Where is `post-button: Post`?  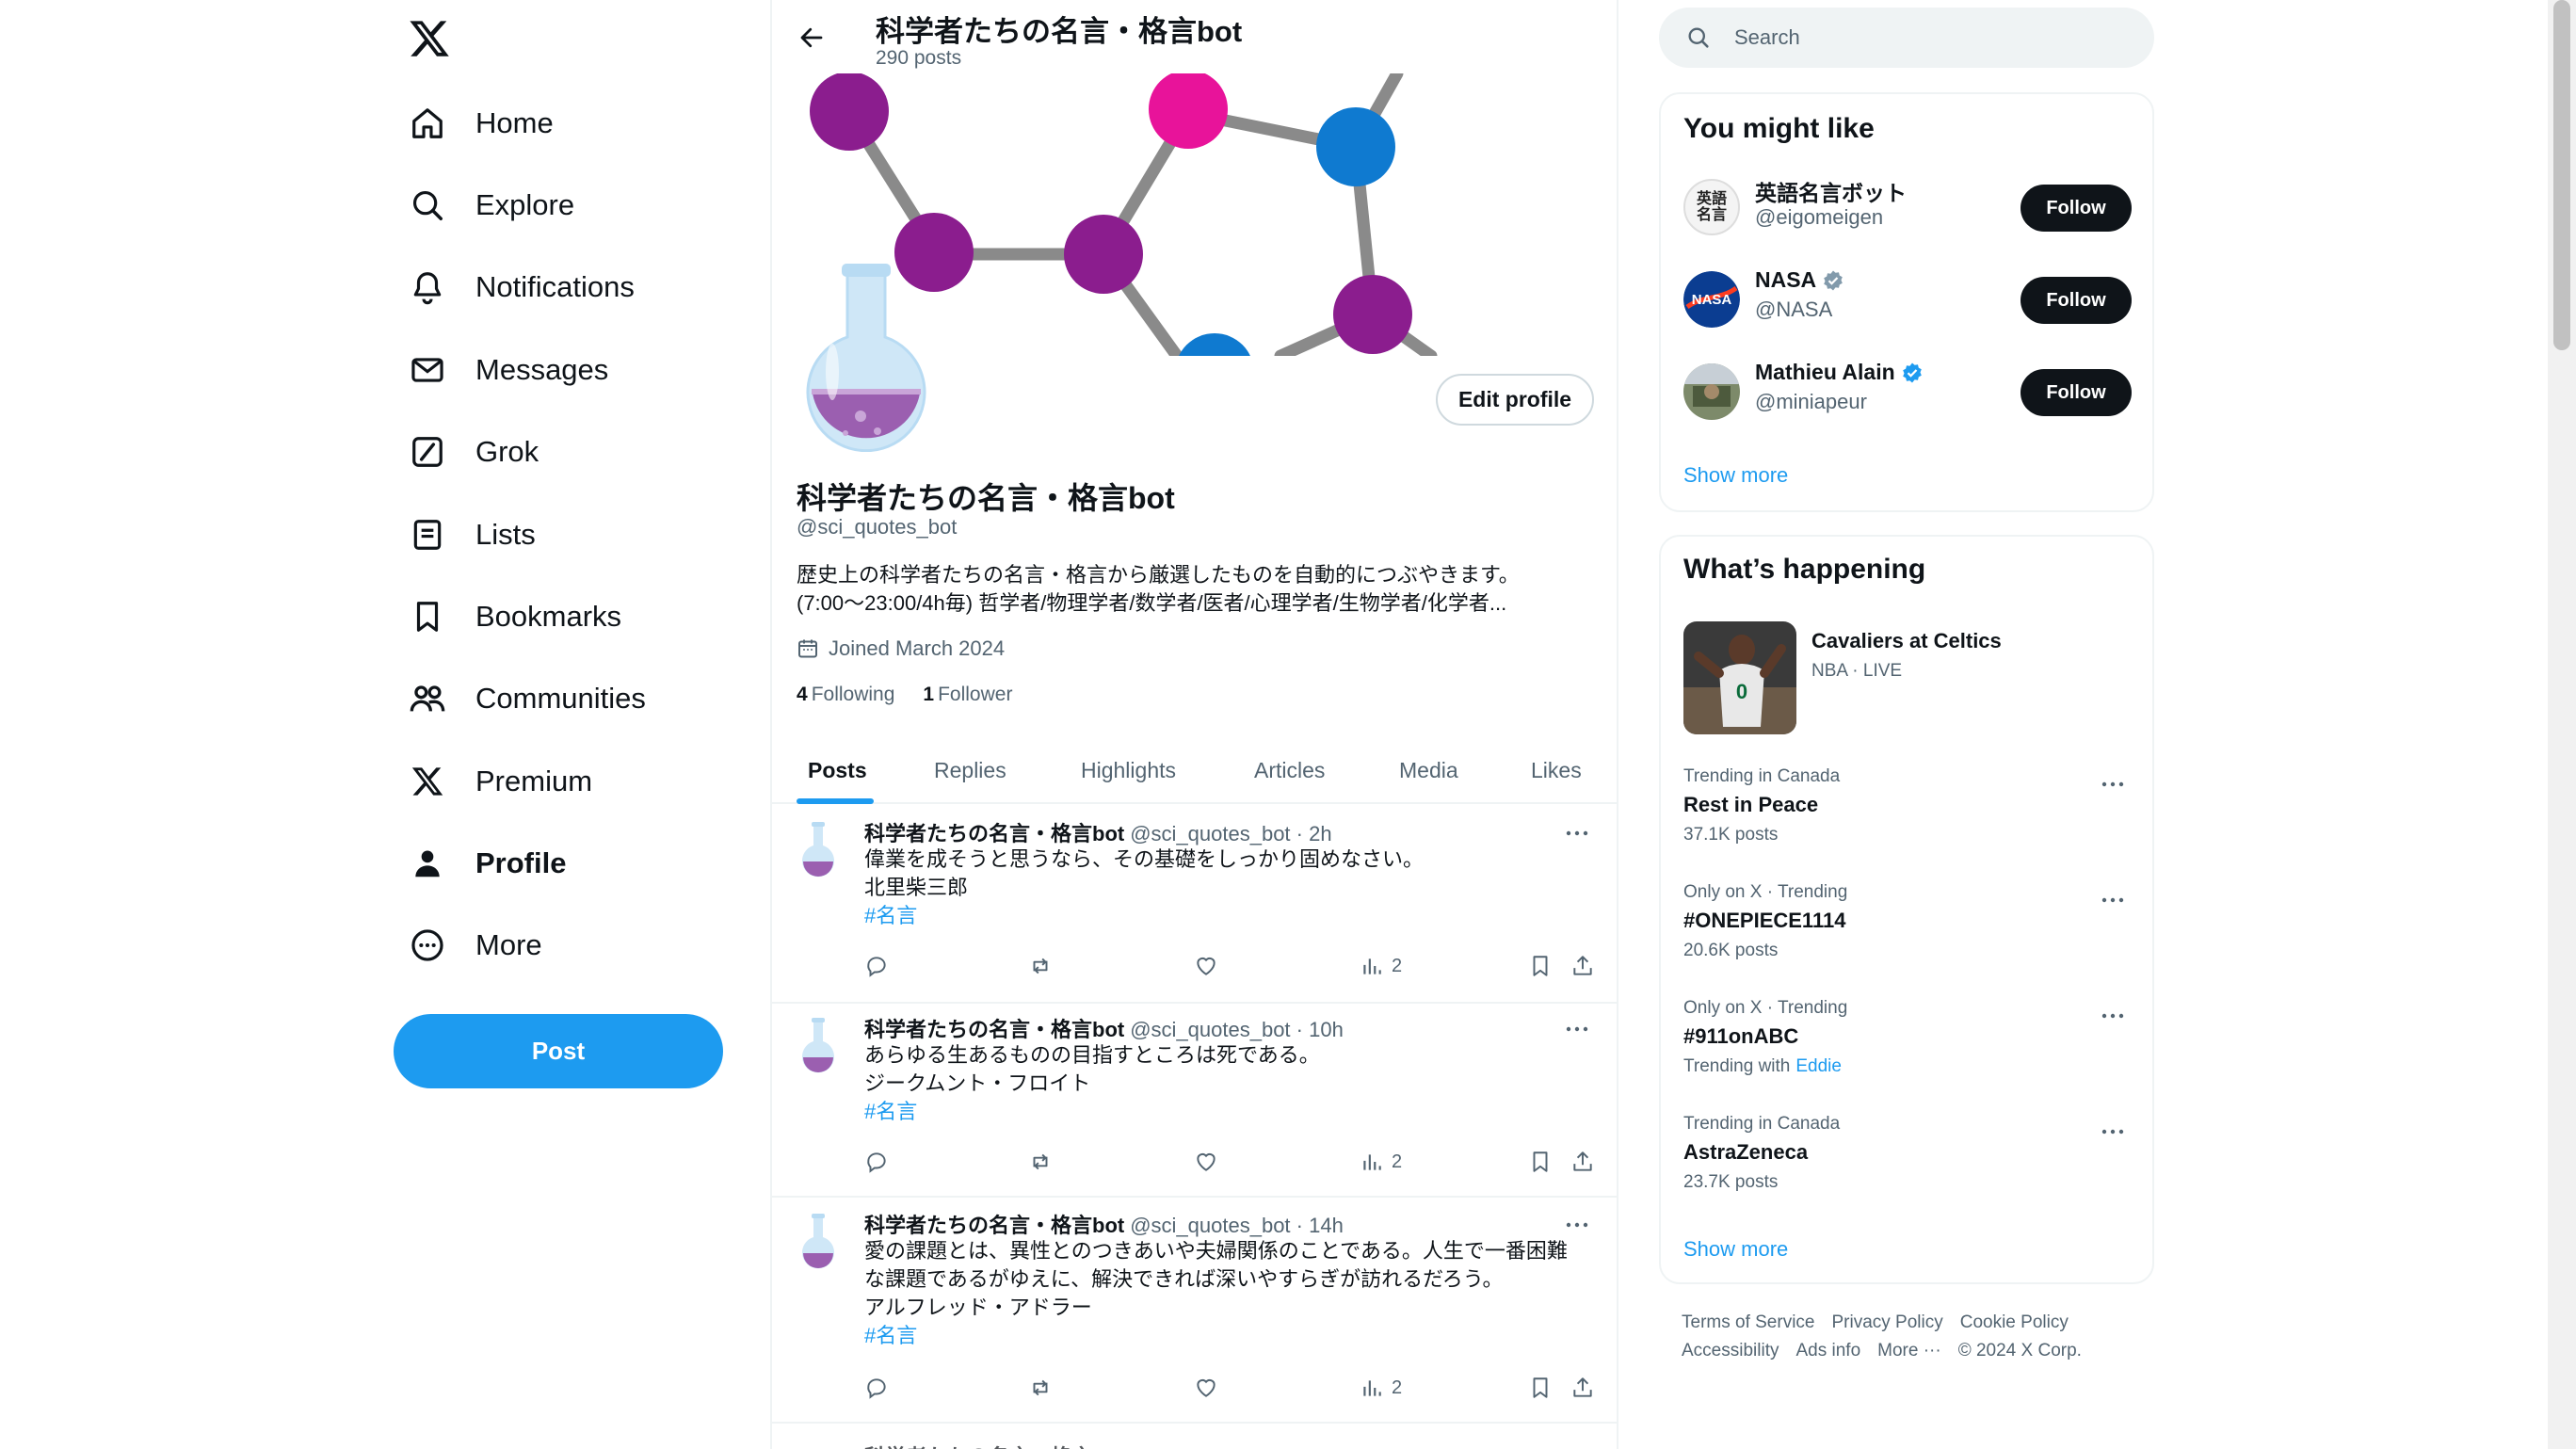
post-button: Post is located at coordinates (558, 1051).